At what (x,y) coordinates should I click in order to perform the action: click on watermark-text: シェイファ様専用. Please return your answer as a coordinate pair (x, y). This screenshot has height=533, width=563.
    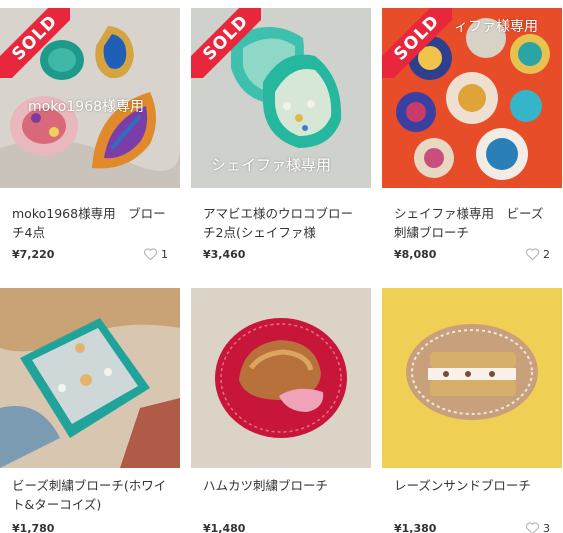
    Looking at the image, I should click on (271, 165).